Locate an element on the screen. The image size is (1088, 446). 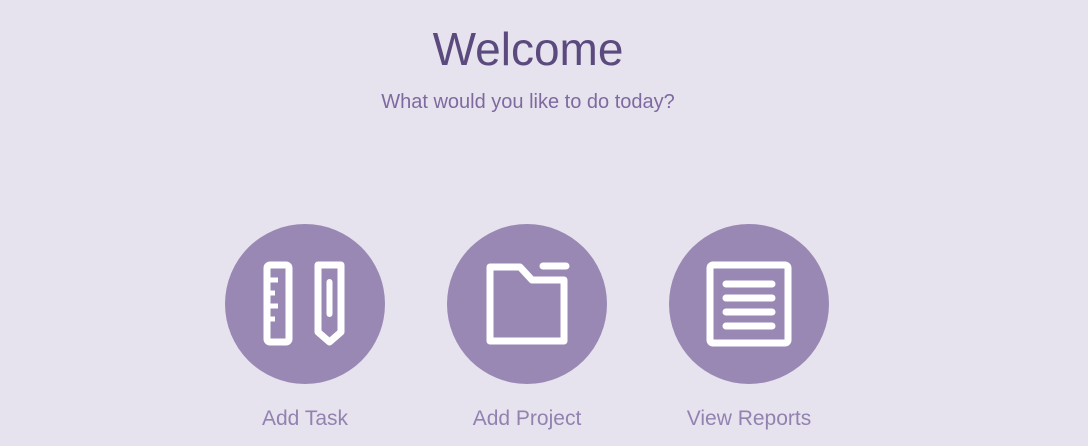
view-reports-button: View Reports is located at coordinates (749, 328).